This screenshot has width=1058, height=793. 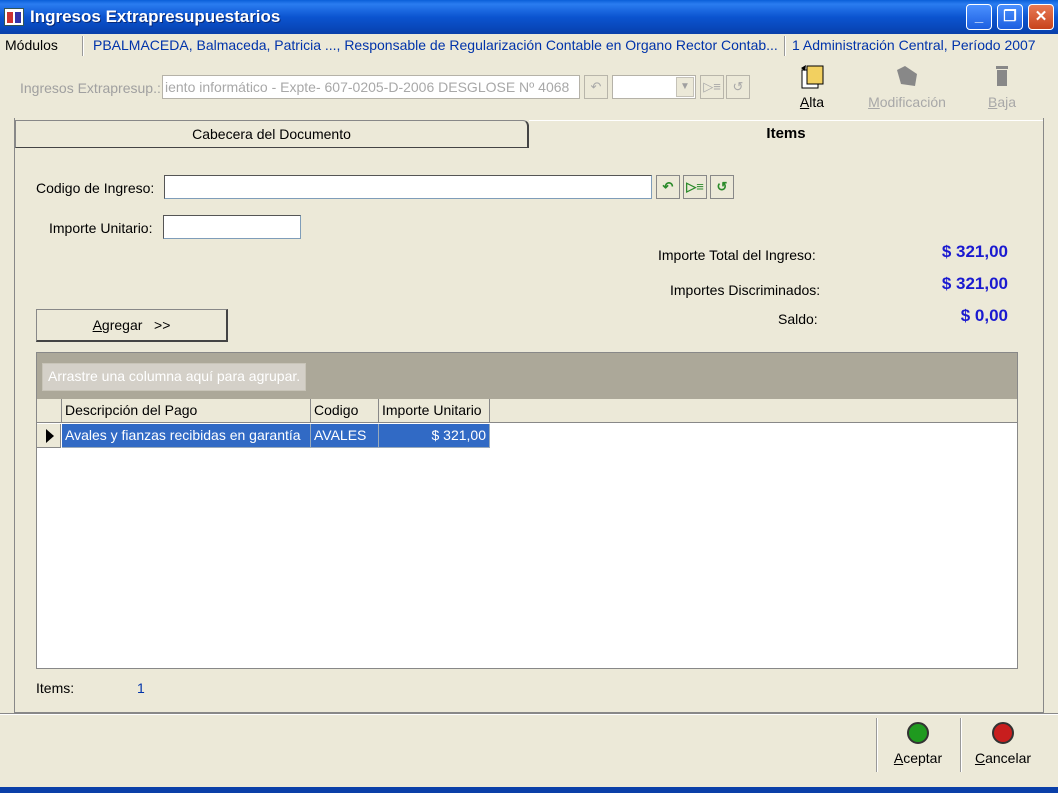 I want to click on codigo-label: Codigo de Ingreso:, so click(x=95, y=188).